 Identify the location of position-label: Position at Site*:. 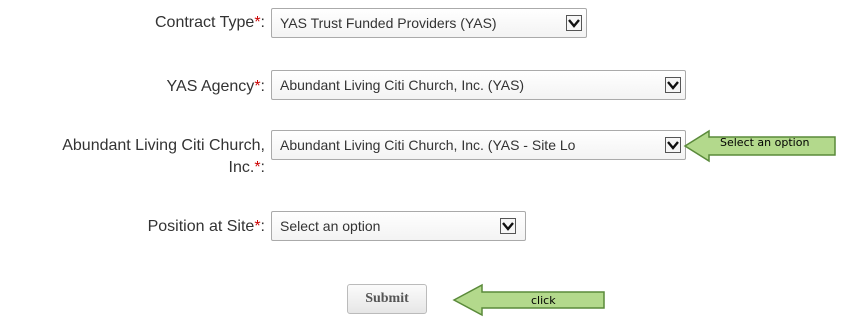
(162, 227).